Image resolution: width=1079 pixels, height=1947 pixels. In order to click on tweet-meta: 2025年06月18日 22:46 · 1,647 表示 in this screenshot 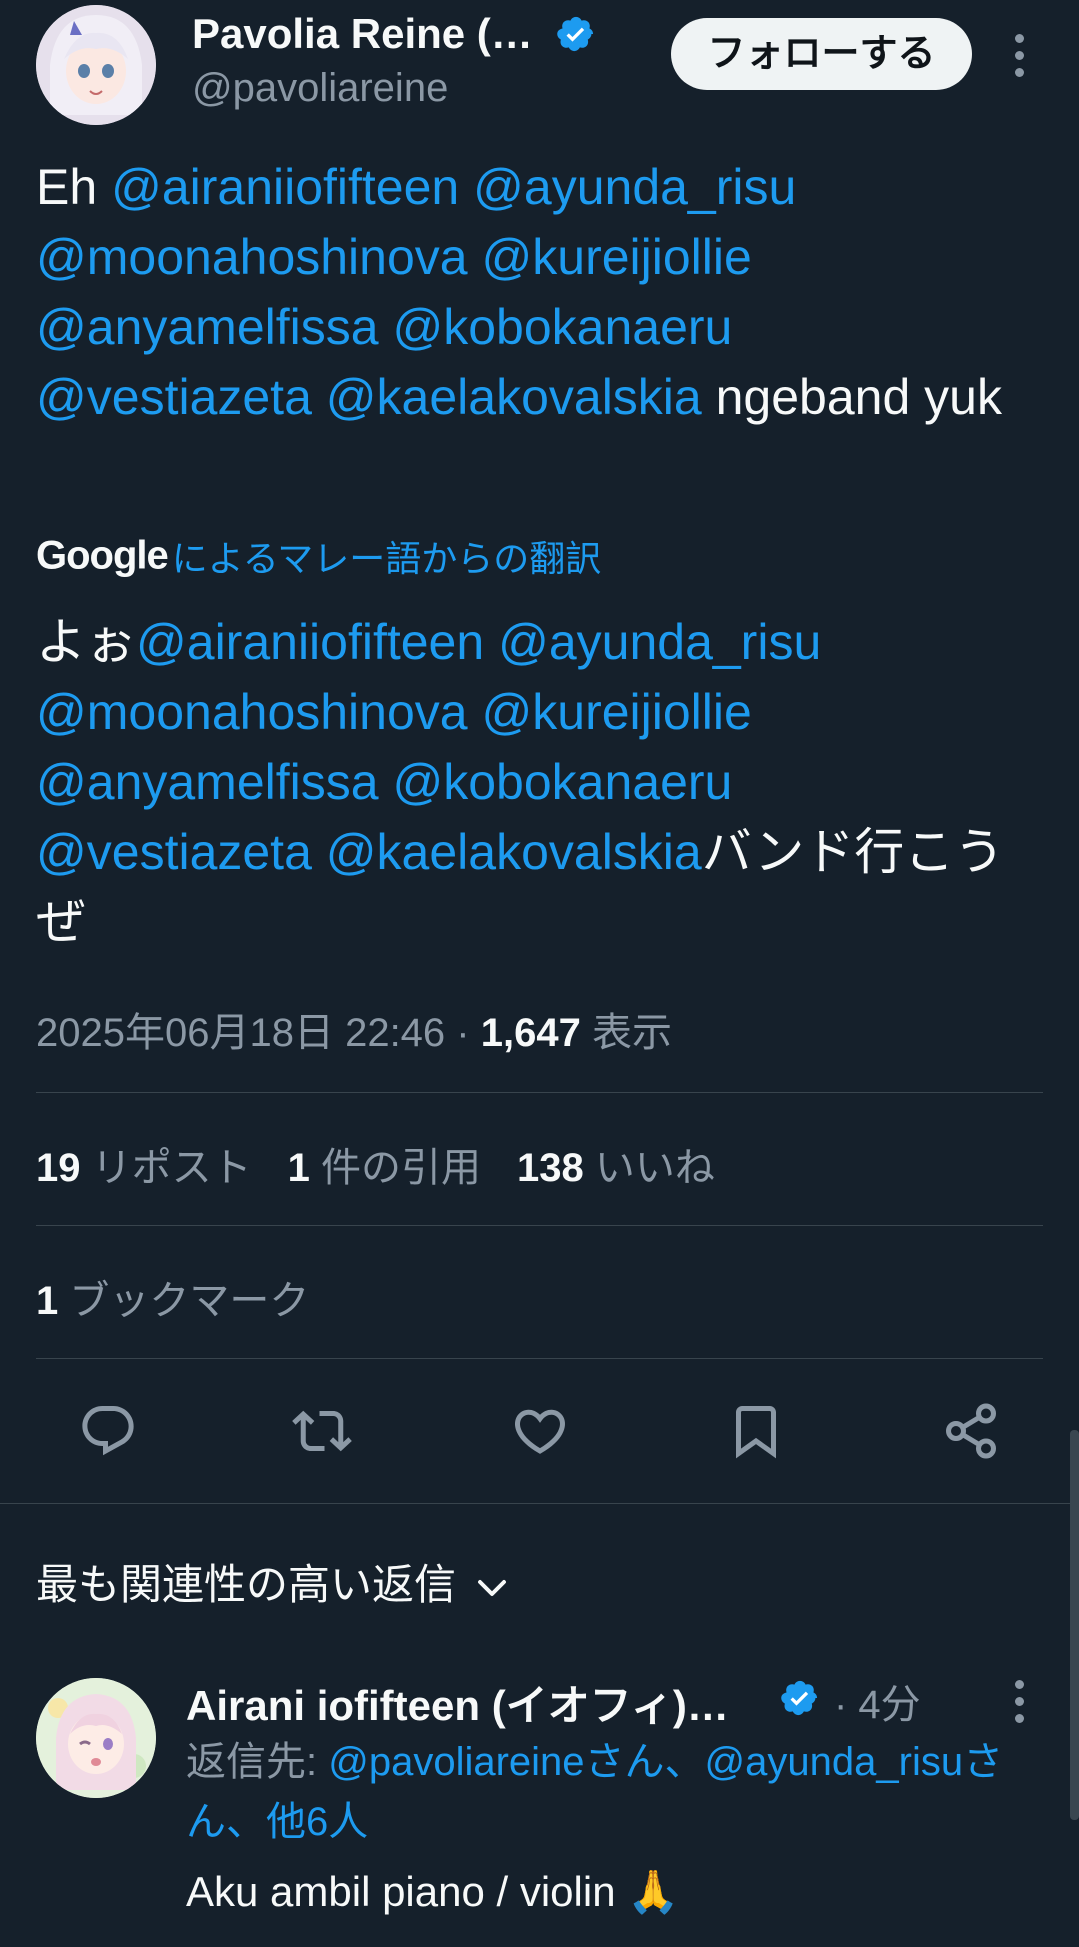, I will do `click(354, 1029)`.